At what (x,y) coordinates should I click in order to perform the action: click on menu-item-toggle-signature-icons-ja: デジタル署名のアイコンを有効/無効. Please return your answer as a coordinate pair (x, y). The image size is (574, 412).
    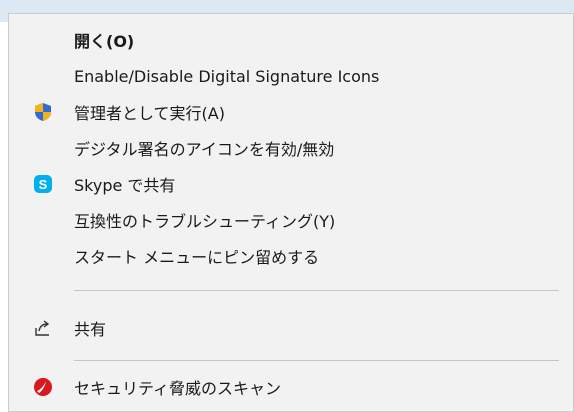
    Looking at the image, I should click on (291, 148).